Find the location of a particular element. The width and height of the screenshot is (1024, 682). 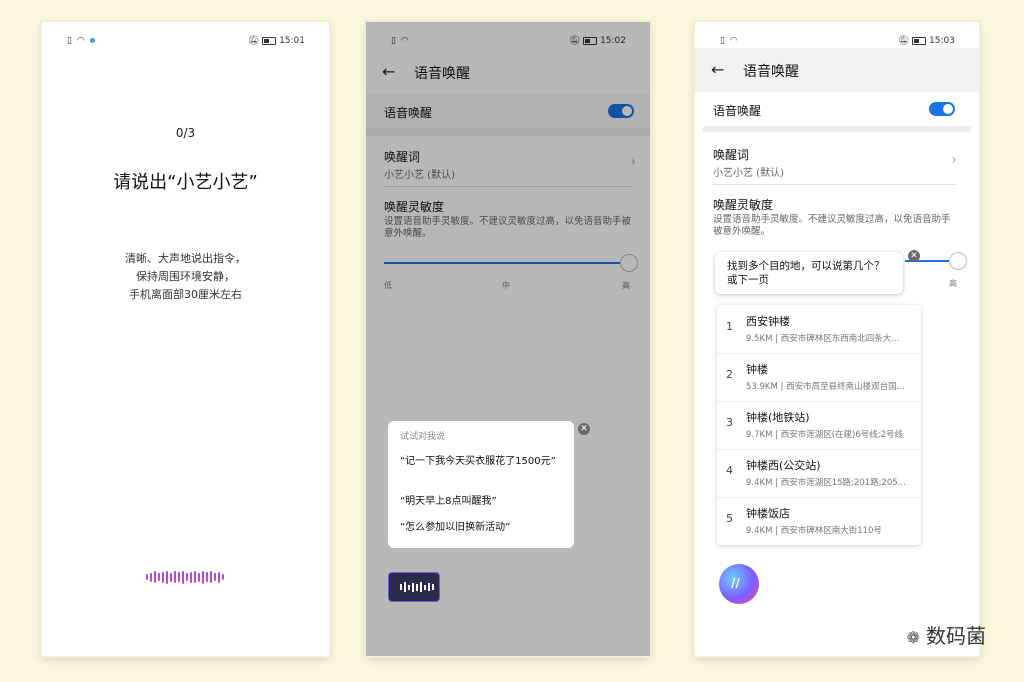

voice-wake-label: 语音唤醒 is located at coordinates (737, 111).